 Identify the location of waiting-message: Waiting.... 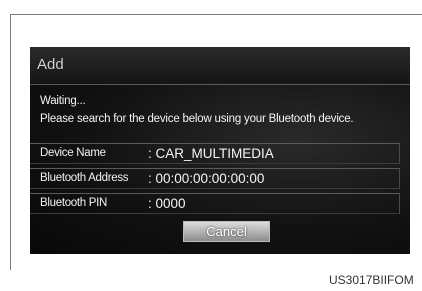
(63, 101).